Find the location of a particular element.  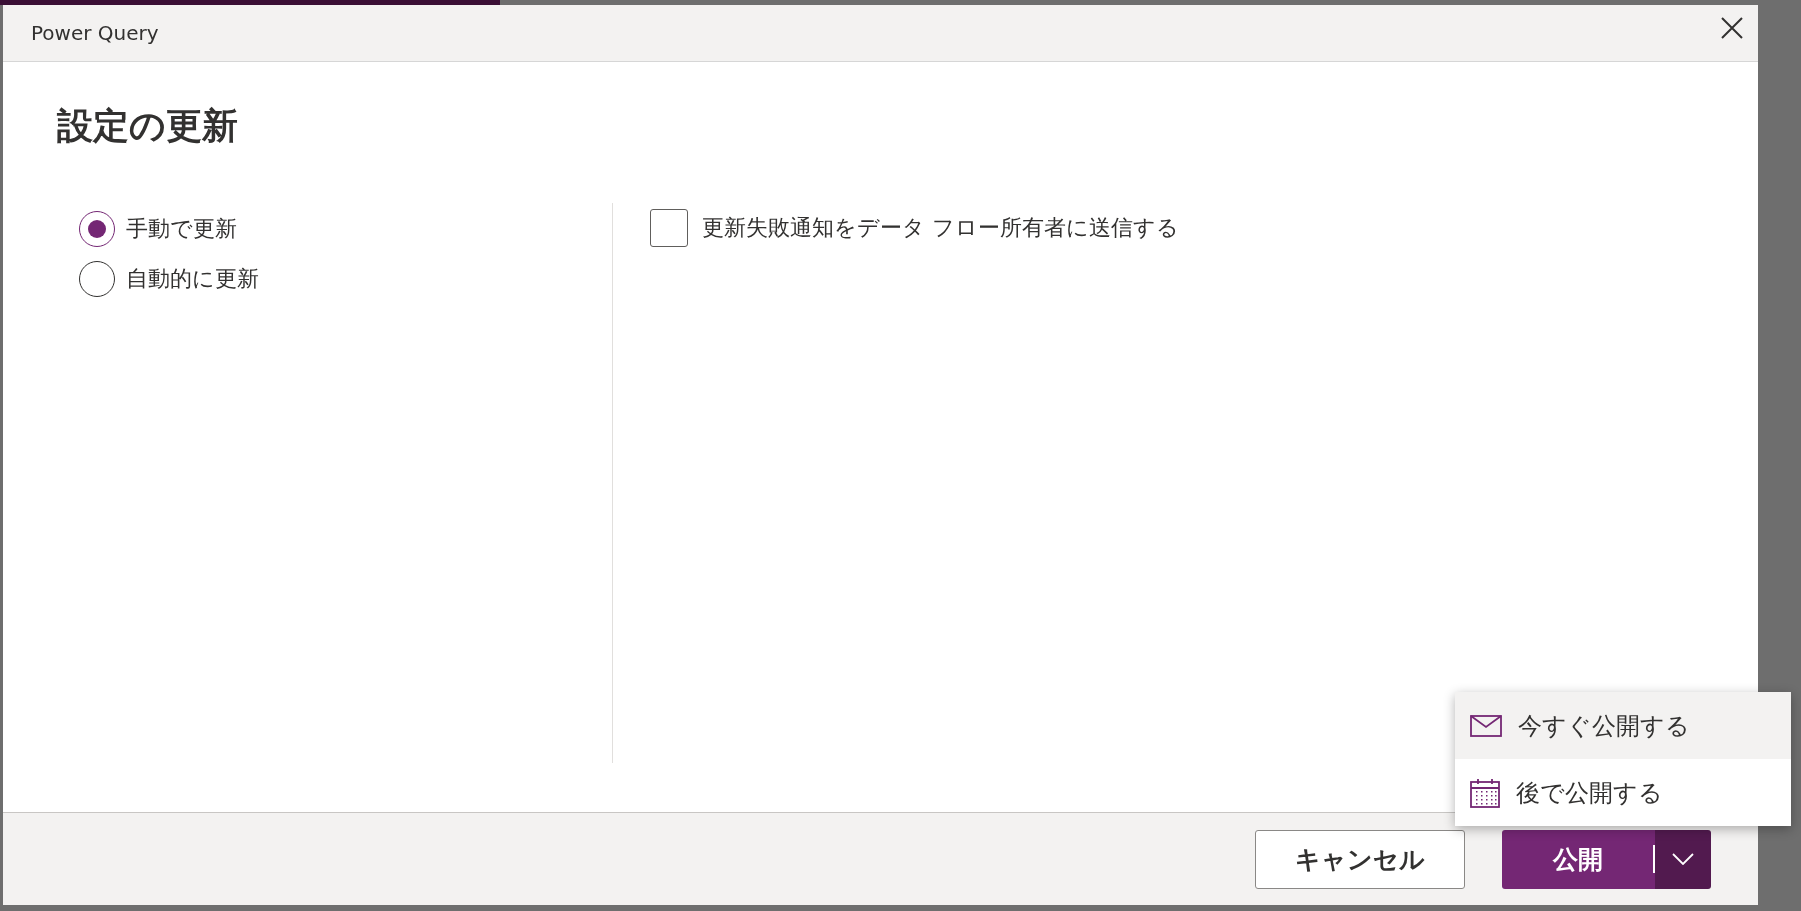

menu-item: 今すぐ公開する is located at coordinates (1623, 725).